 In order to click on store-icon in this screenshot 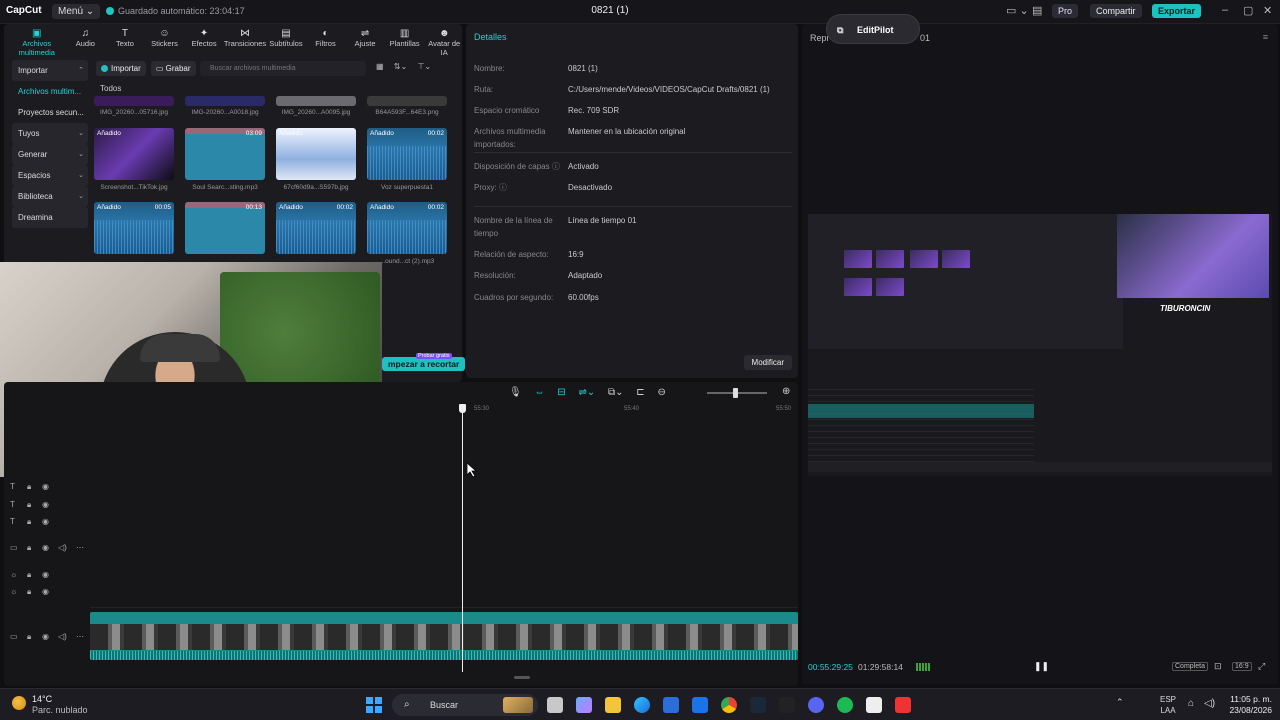, I will do `click(671, 705)`.